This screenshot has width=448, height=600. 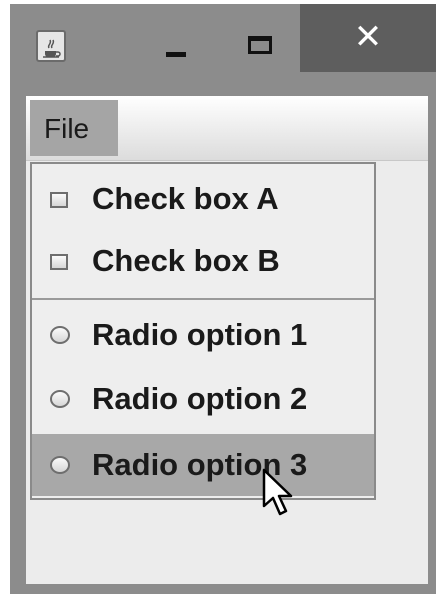 I want to click on menu-item-radio-option-1: Radio option 1, so click(x=203, y=335).